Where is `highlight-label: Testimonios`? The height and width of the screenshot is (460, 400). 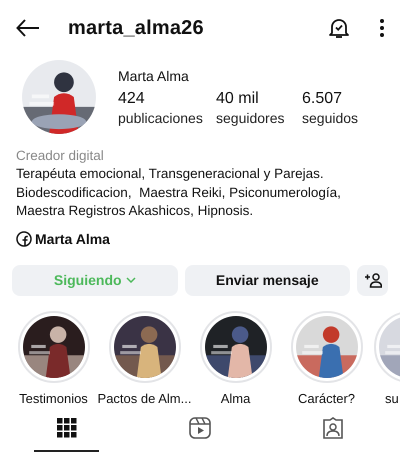 highlight-label: Testimonios is located at coordinates (53, 398).